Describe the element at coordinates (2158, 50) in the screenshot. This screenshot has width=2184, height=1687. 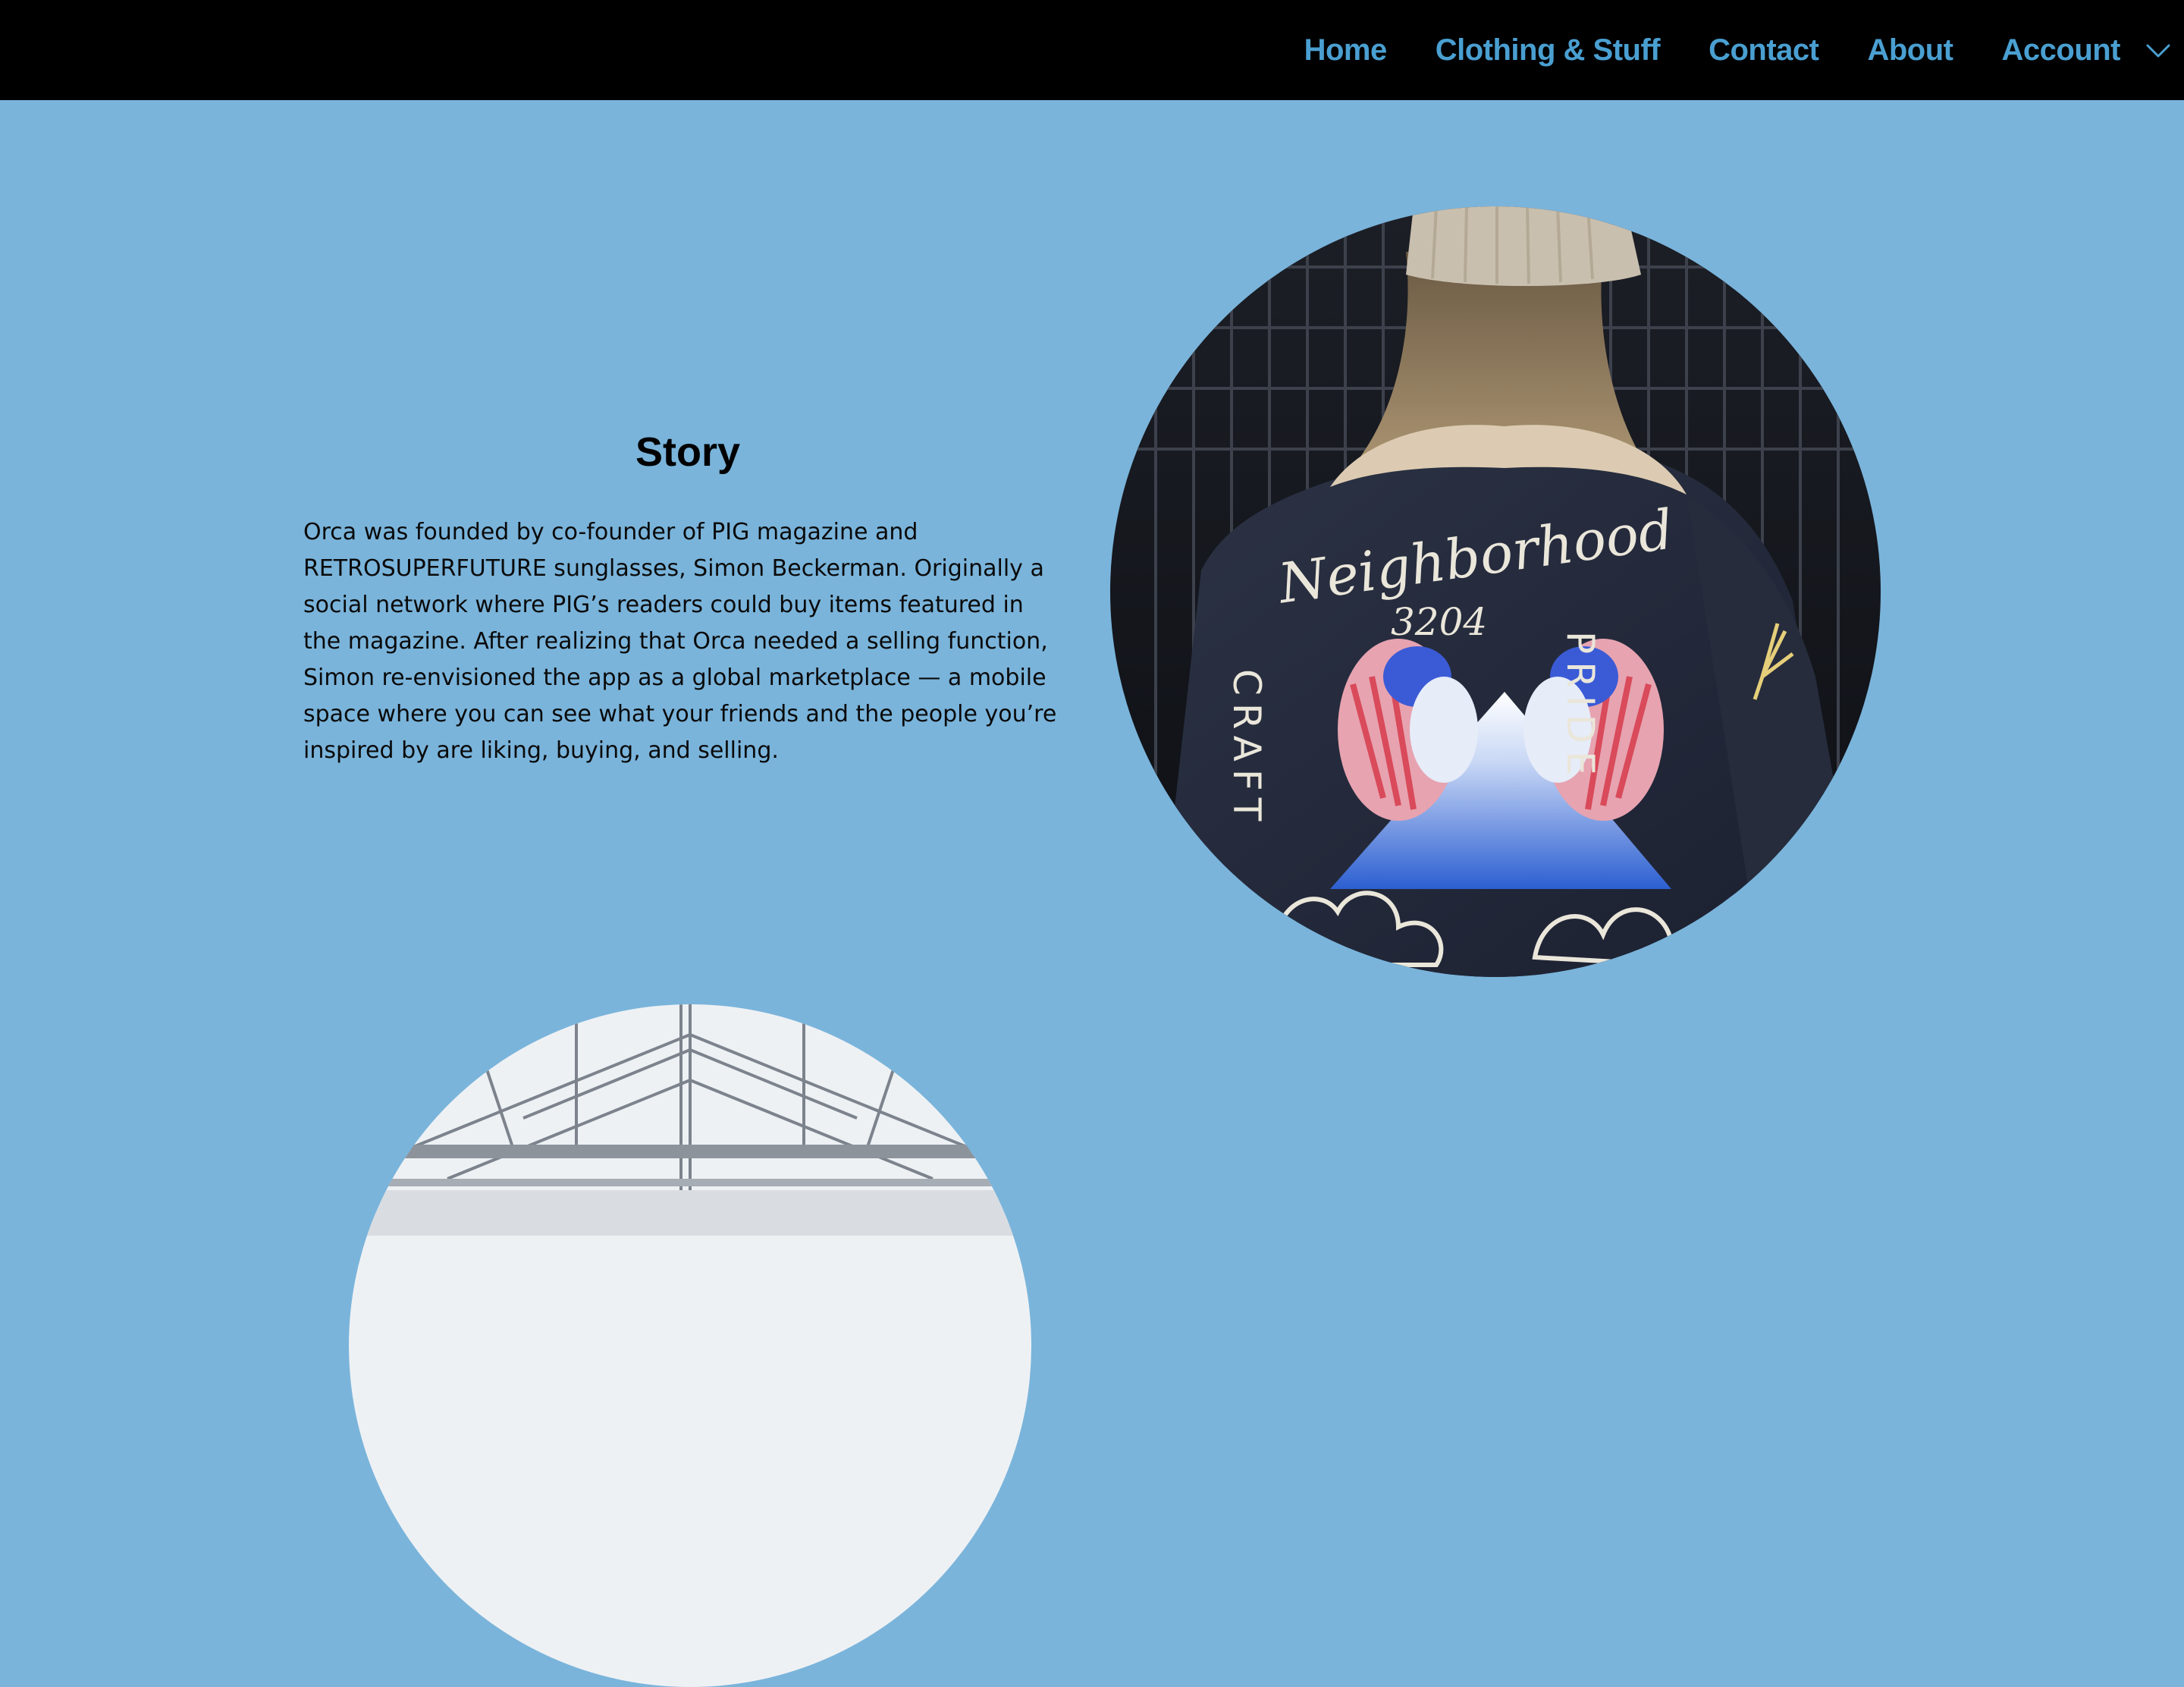
I see `chevron-down-icon` at that location.